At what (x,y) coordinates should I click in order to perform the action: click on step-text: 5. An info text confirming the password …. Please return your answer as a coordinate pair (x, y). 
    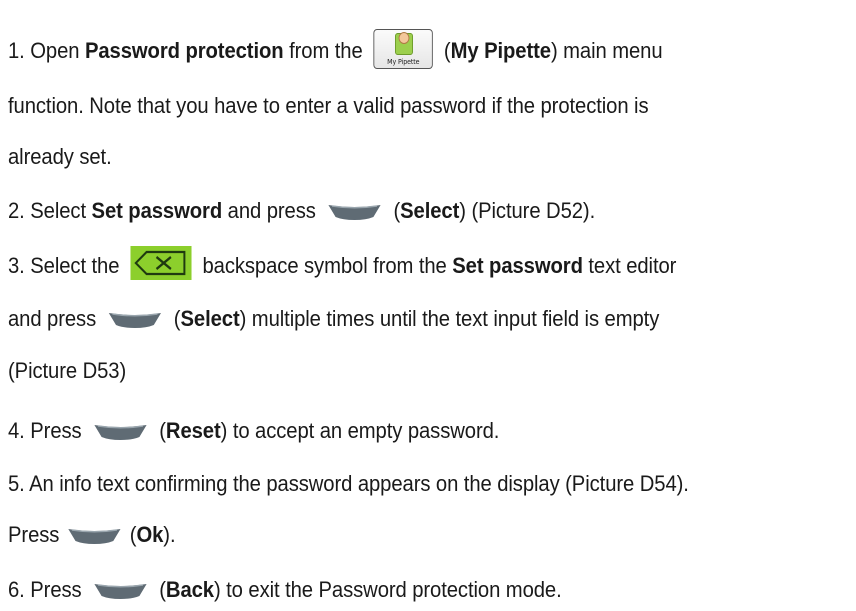
    Looking at the image, I should click on (348, 483).